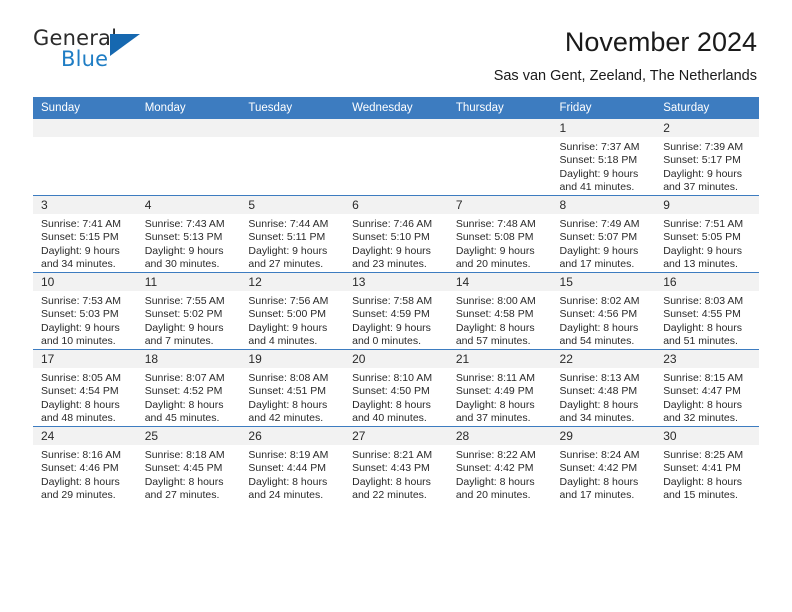  What do you see at coordinates (287, 468) in the screenshot?
I see `day-detail-line: Sunset: 4:44 PM` at bounding box center [287, 468].